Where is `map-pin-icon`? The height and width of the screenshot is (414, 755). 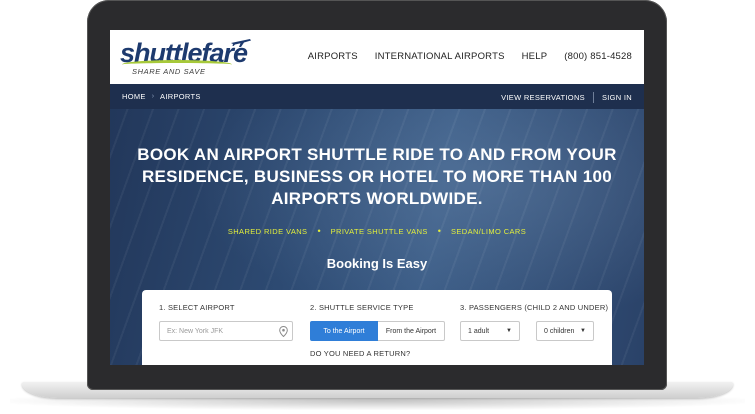
map-pin-icon is located at coordinates (283, 331).